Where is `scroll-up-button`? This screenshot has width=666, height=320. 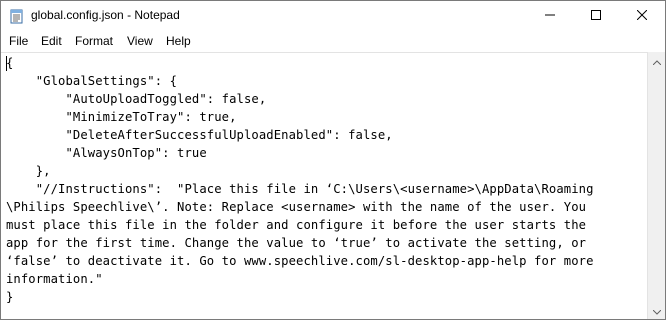
scroll-up-button is located at coordinates (656, 61).